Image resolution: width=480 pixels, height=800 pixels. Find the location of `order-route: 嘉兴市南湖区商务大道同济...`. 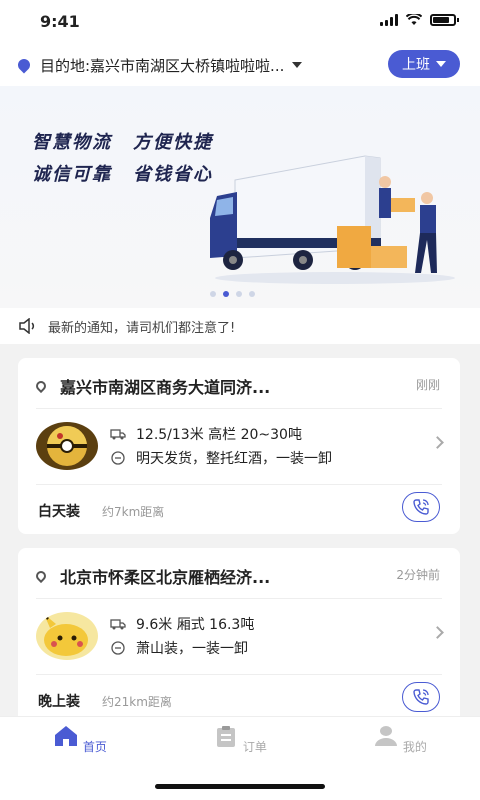

order-route: 嘉兴市南湖区商务大道同济... is located at coordinates (152, 386).